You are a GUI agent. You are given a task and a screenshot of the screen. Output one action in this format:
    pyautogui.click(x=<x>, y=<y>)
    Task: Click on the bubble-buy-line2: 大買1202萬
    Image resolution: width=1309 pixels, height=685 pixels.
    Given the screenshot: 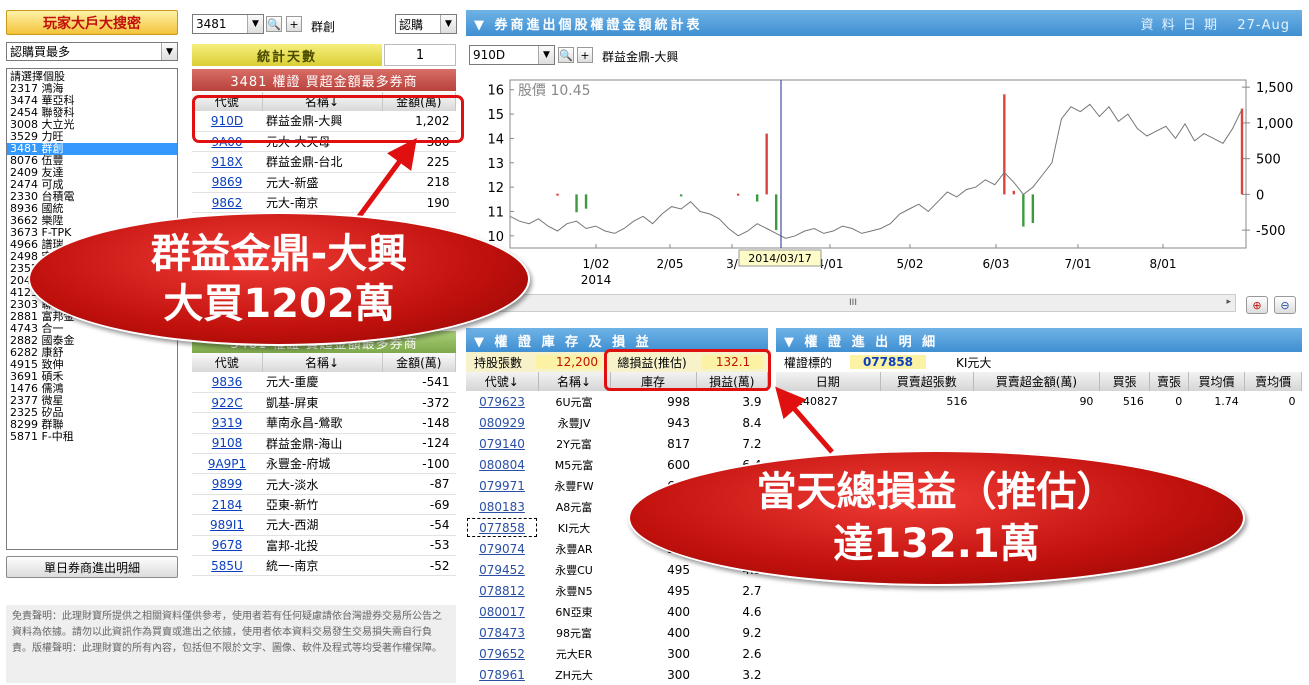 What is the action you would take?
    pyautogui.click(x=279, y=304)
    